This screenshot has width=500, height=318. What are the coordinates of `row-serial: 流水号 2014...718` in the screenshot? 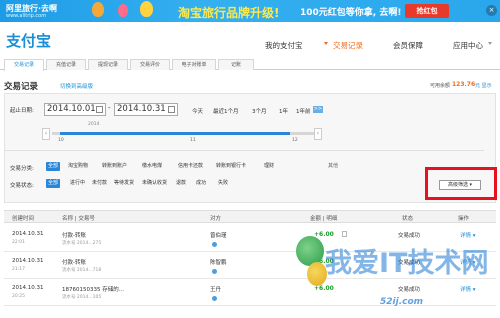 It's located at (82, 270).